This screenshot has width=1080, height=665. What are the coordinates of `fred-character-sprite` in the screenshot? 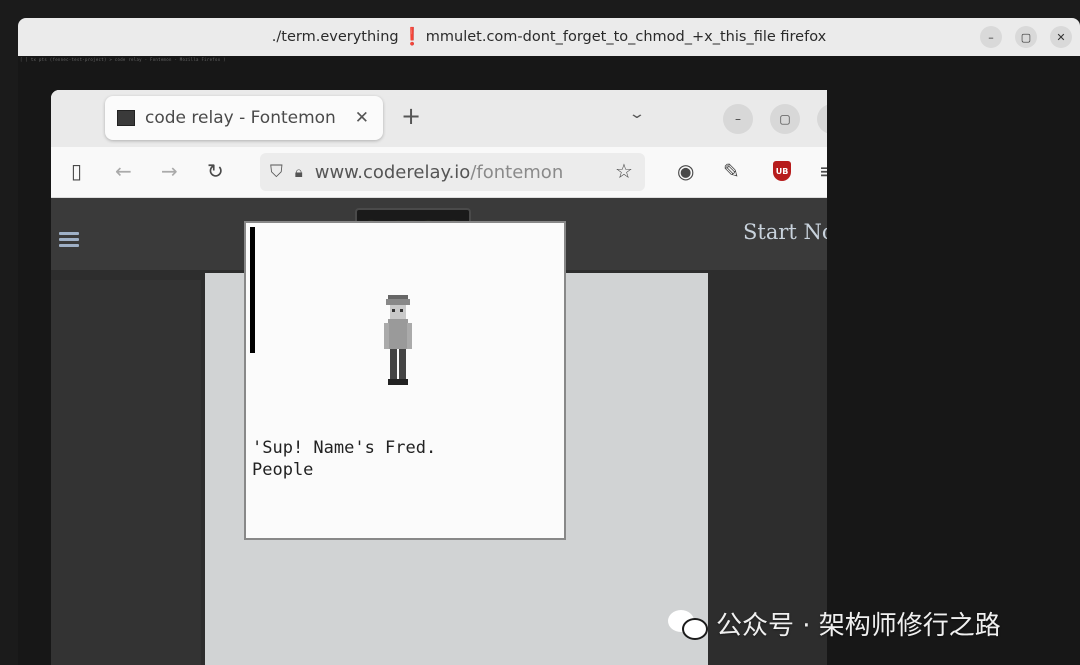 It's located at (398, 340).